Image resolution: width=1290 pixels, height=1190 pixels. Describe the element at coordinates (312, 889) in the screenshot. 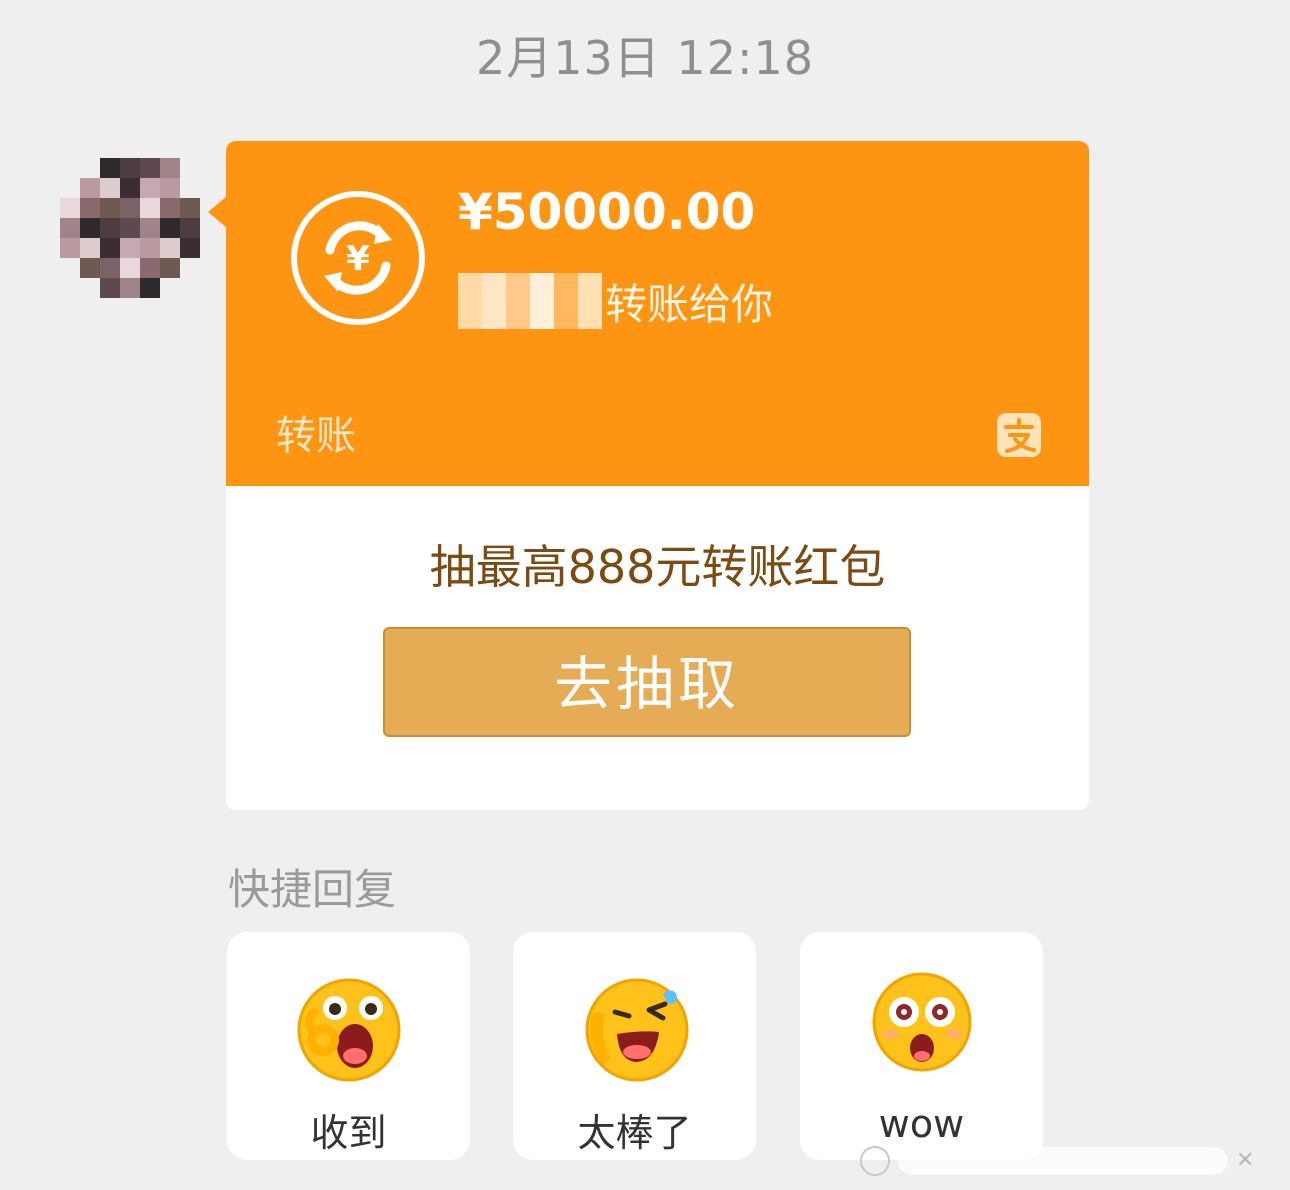

I see `quick-reply-title: 快捷回复` at that location.